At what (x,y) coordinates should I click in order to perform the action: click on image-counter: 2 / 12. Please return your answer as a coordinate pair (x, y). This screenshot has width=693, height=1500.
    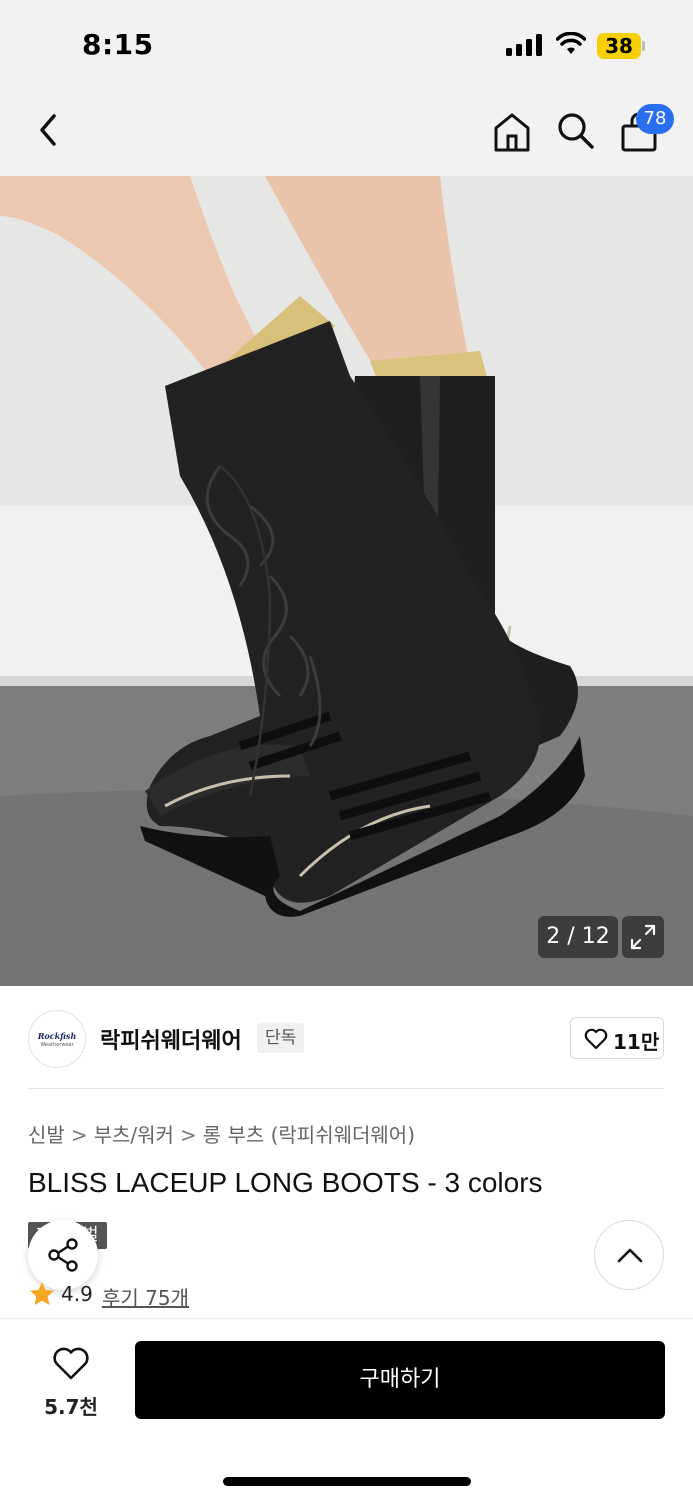
    Looking at the image, I should click on (578, 937).